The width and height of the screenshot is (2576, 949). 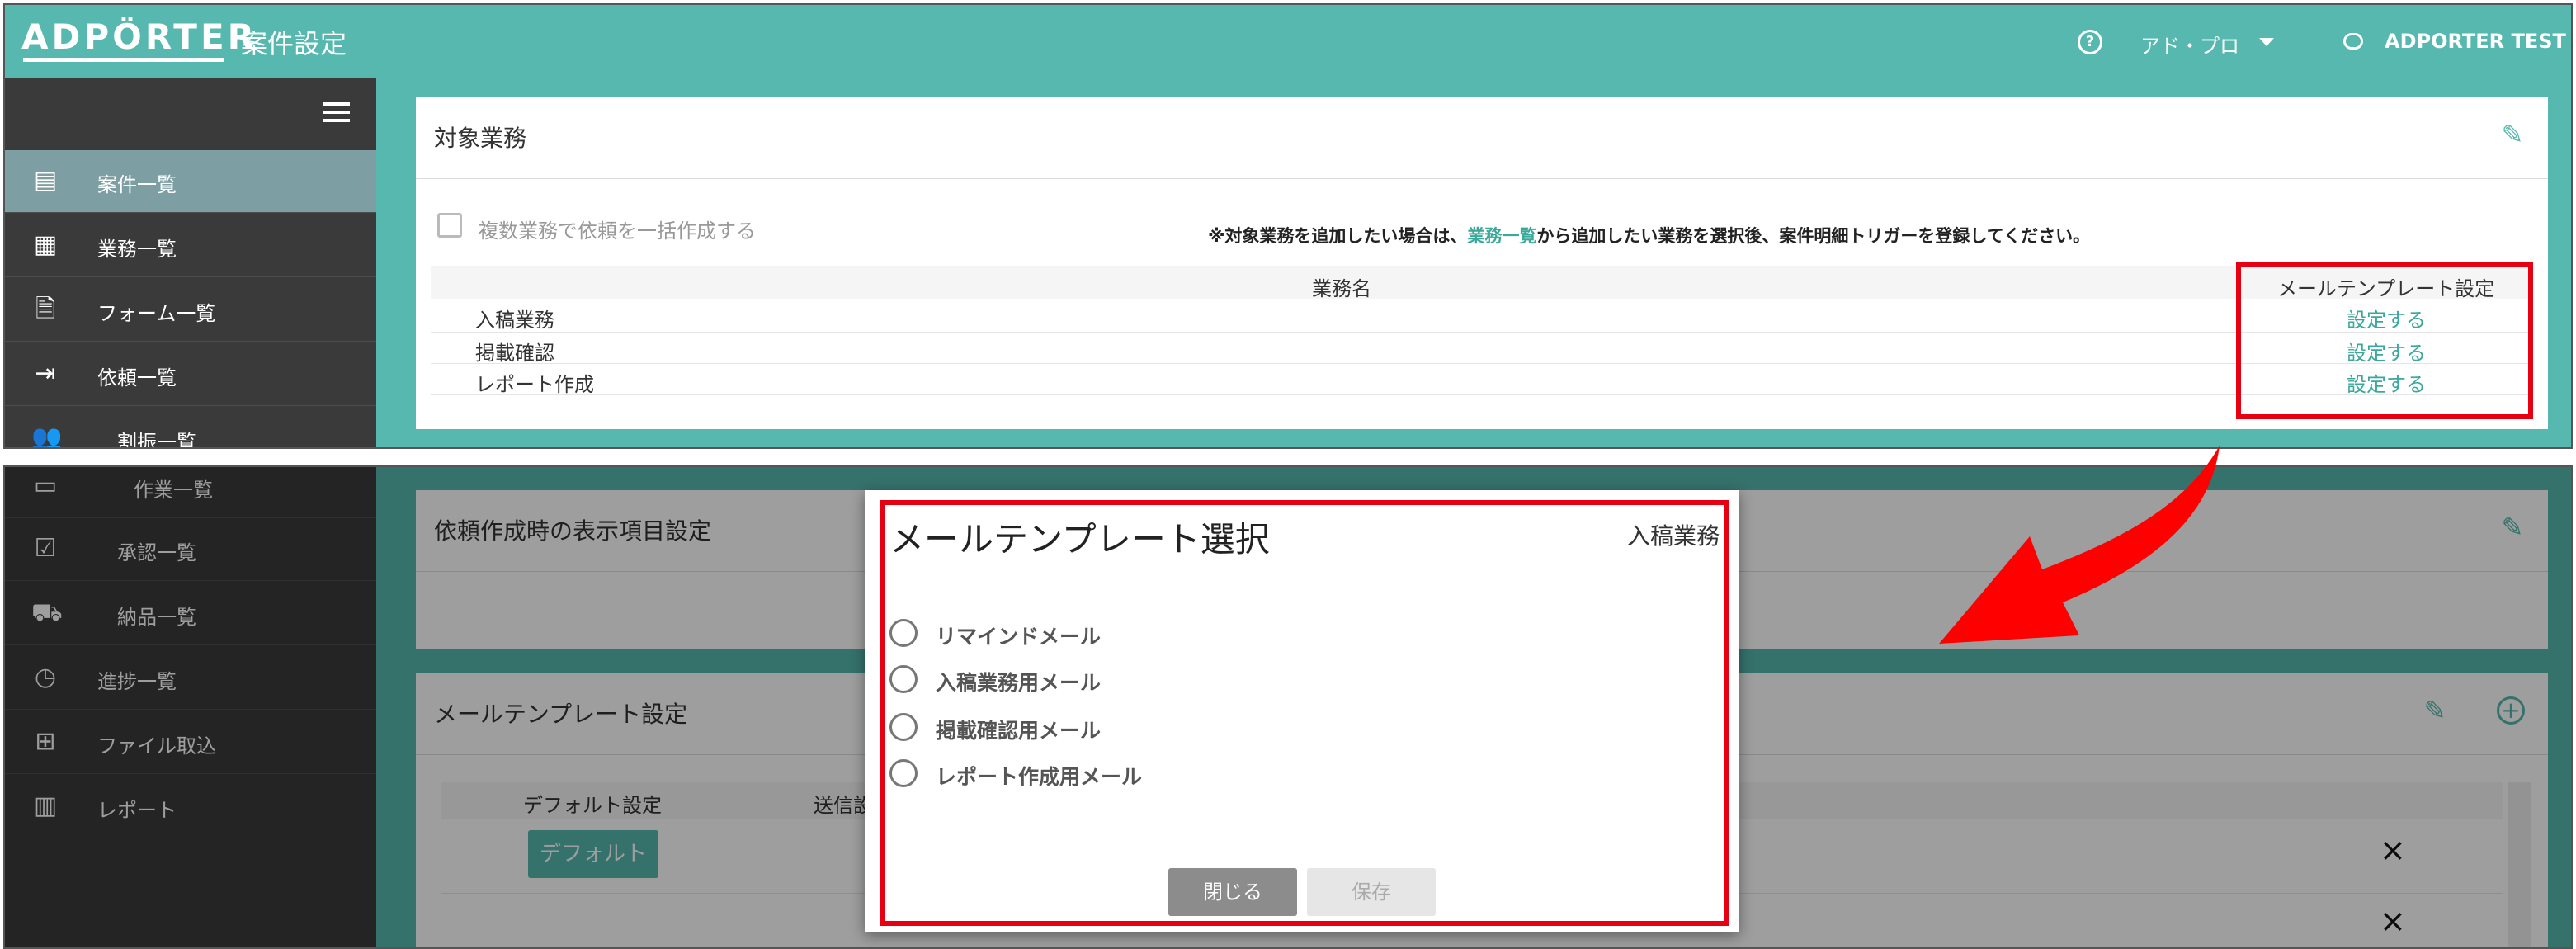 I want to click on column-header-task-name: 業務名, so click(x=1341, y=288).